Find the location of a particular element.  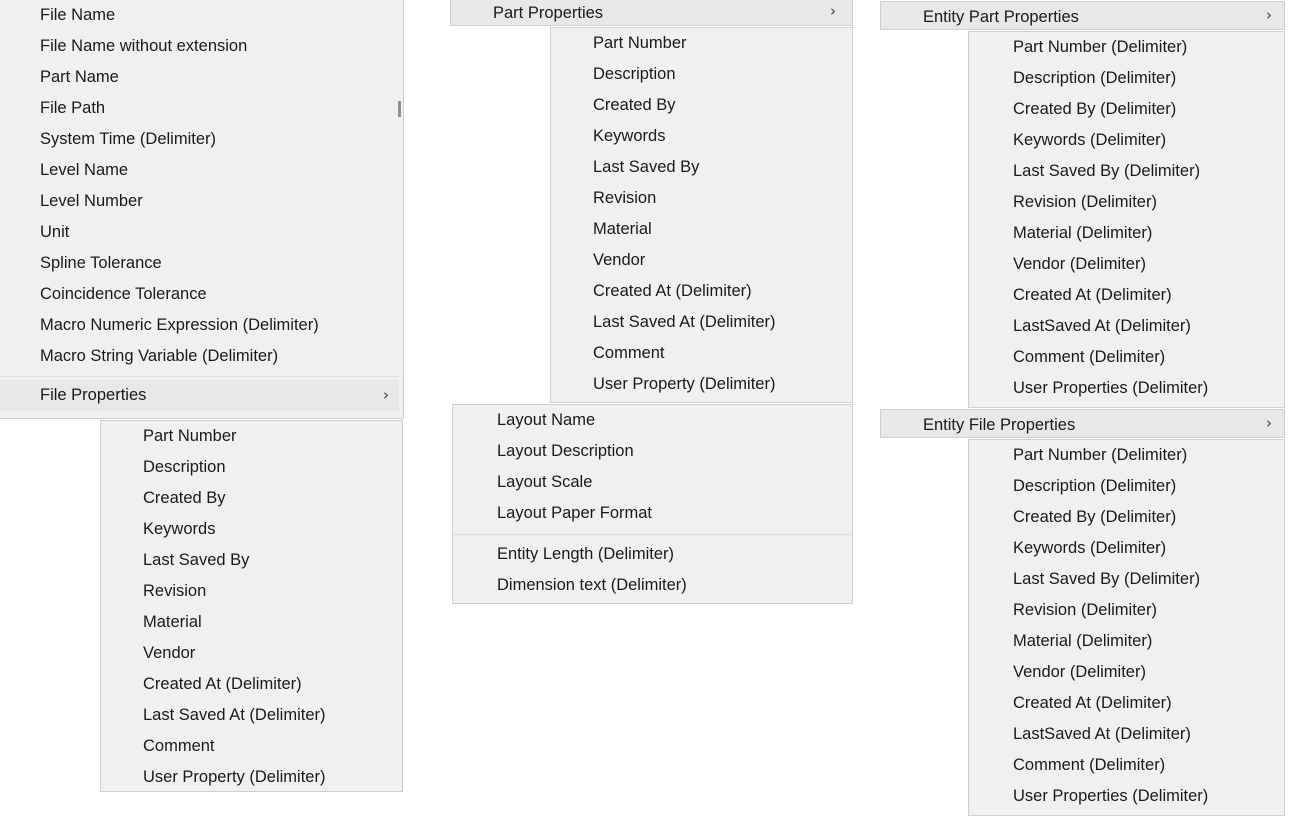

menu-item-system-time: System Time (Delimiter) is located at coordinates (201, 139).